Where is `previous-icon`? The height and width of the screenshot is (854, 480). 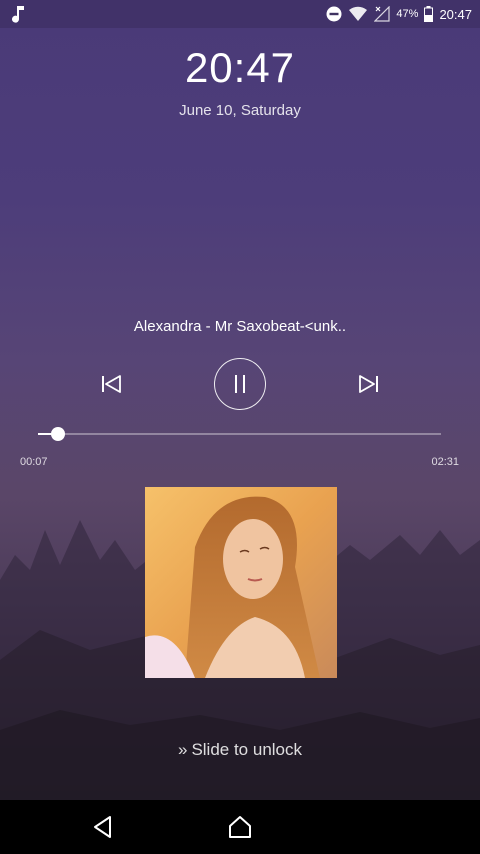 previous-icon is located at coordinates (111, 384).